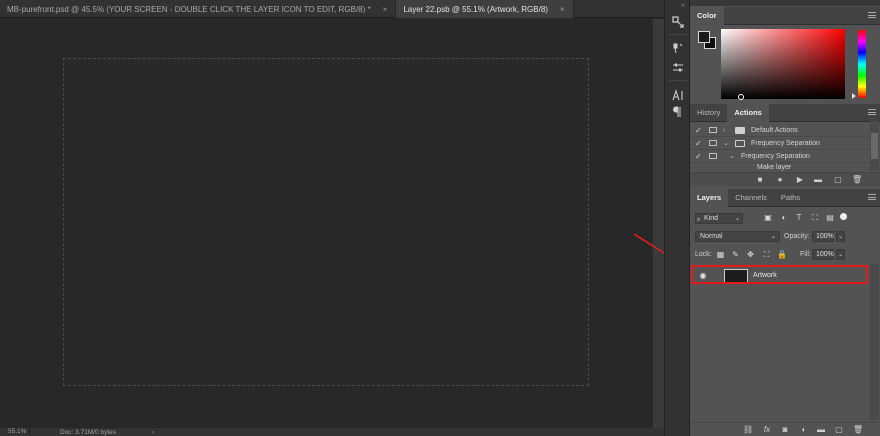  Describe the element at coordinates (780, 180) in the screenshot. I see `record-icon: ●` at that location.